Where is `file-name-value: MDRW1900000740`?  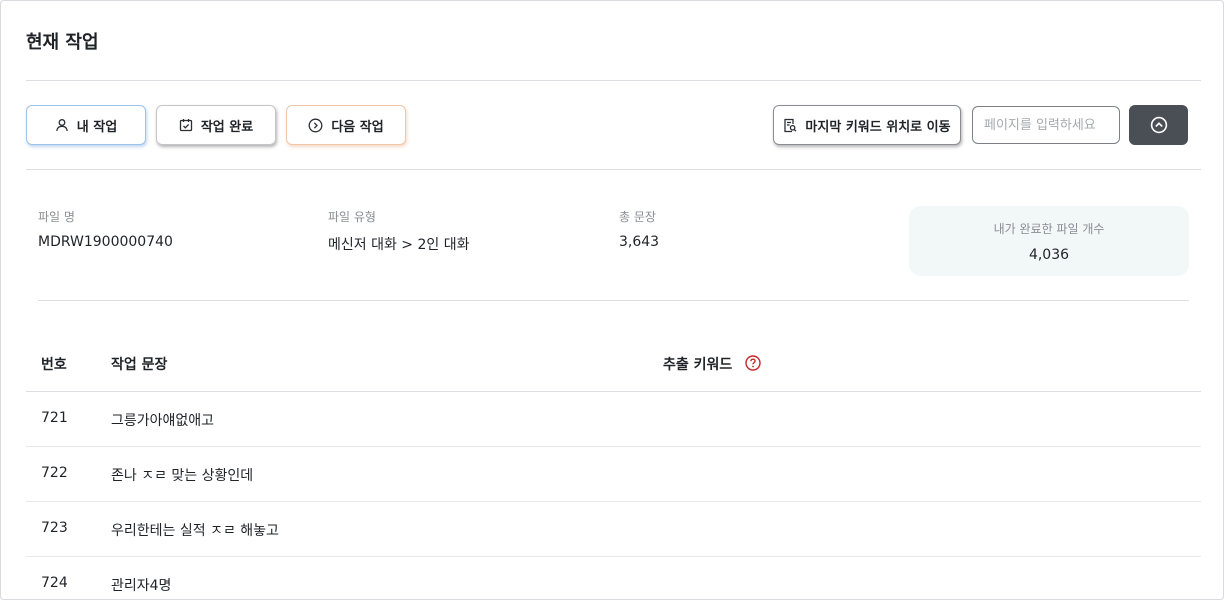 file-name-value: MDRW1900000740 is located at coordinates (105, 242).